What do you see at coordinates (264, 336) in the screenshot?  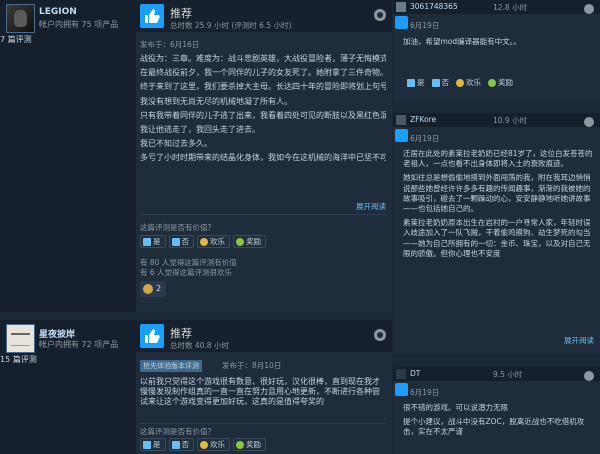 I see `vote-header: 推荐 总时数 40.8 小时` at bounding box center [264, 336].